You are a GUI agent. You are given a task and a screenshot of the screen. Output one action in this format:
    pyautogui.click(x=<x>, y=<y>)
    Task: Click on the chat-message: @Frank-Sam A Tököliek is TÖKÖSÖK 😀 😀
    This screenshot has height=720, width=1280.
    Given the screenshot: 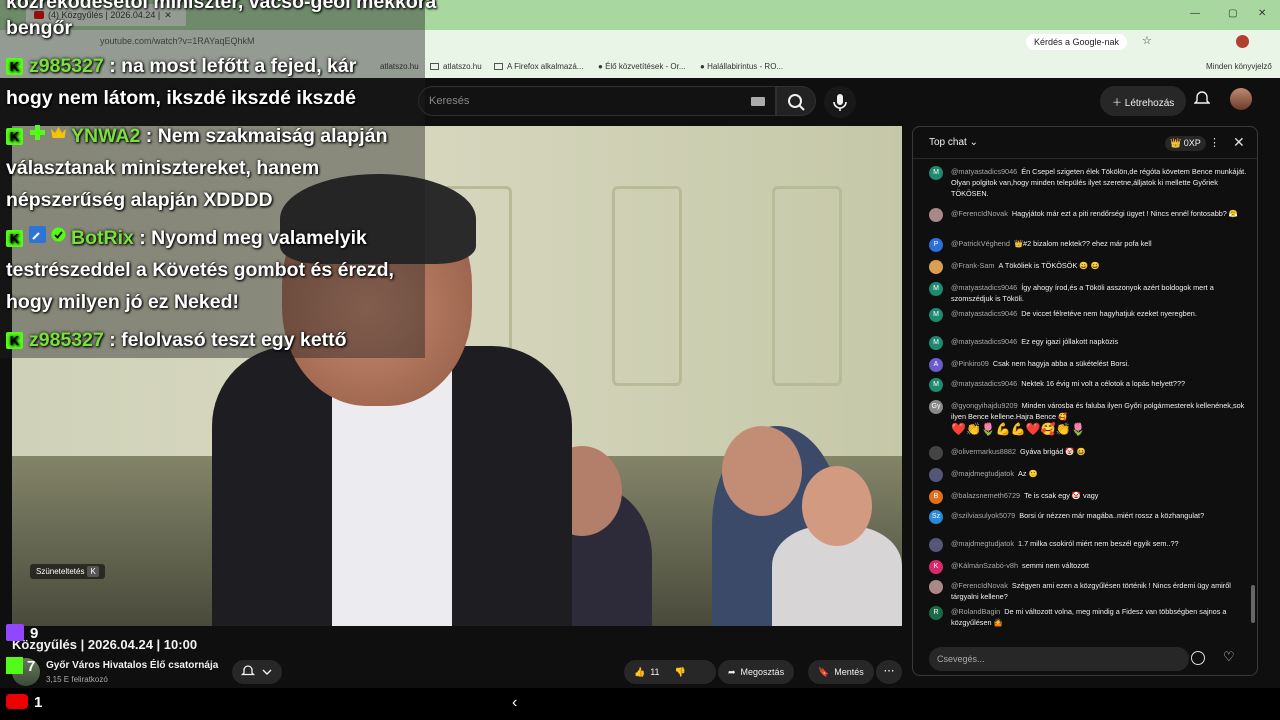 What is the action you would take?
    pyautogui.click(x=1088, y=267)
    